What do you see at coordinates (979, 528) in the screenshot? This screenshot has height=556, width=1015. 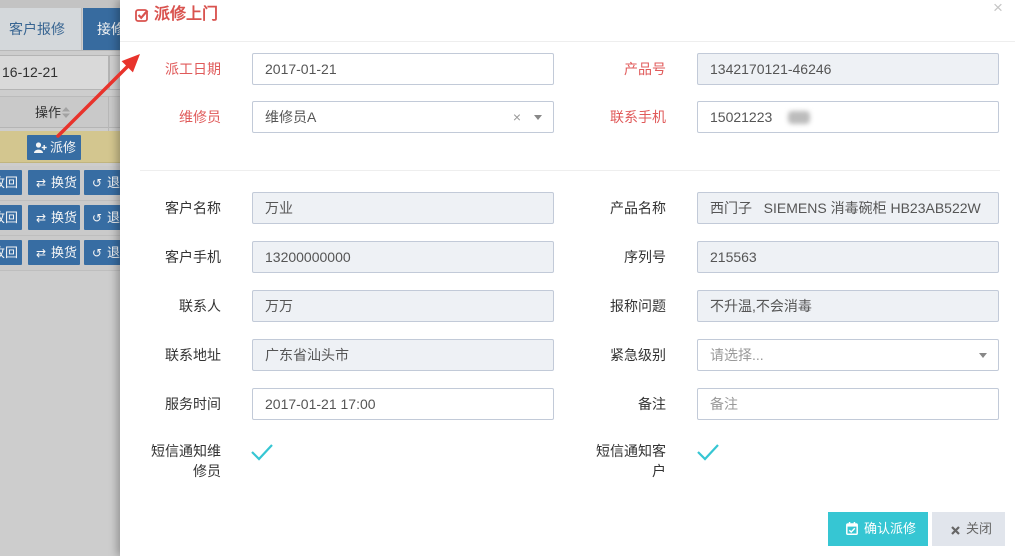 I see `close-button-label: 关闭` at bounding box center [979, 528].